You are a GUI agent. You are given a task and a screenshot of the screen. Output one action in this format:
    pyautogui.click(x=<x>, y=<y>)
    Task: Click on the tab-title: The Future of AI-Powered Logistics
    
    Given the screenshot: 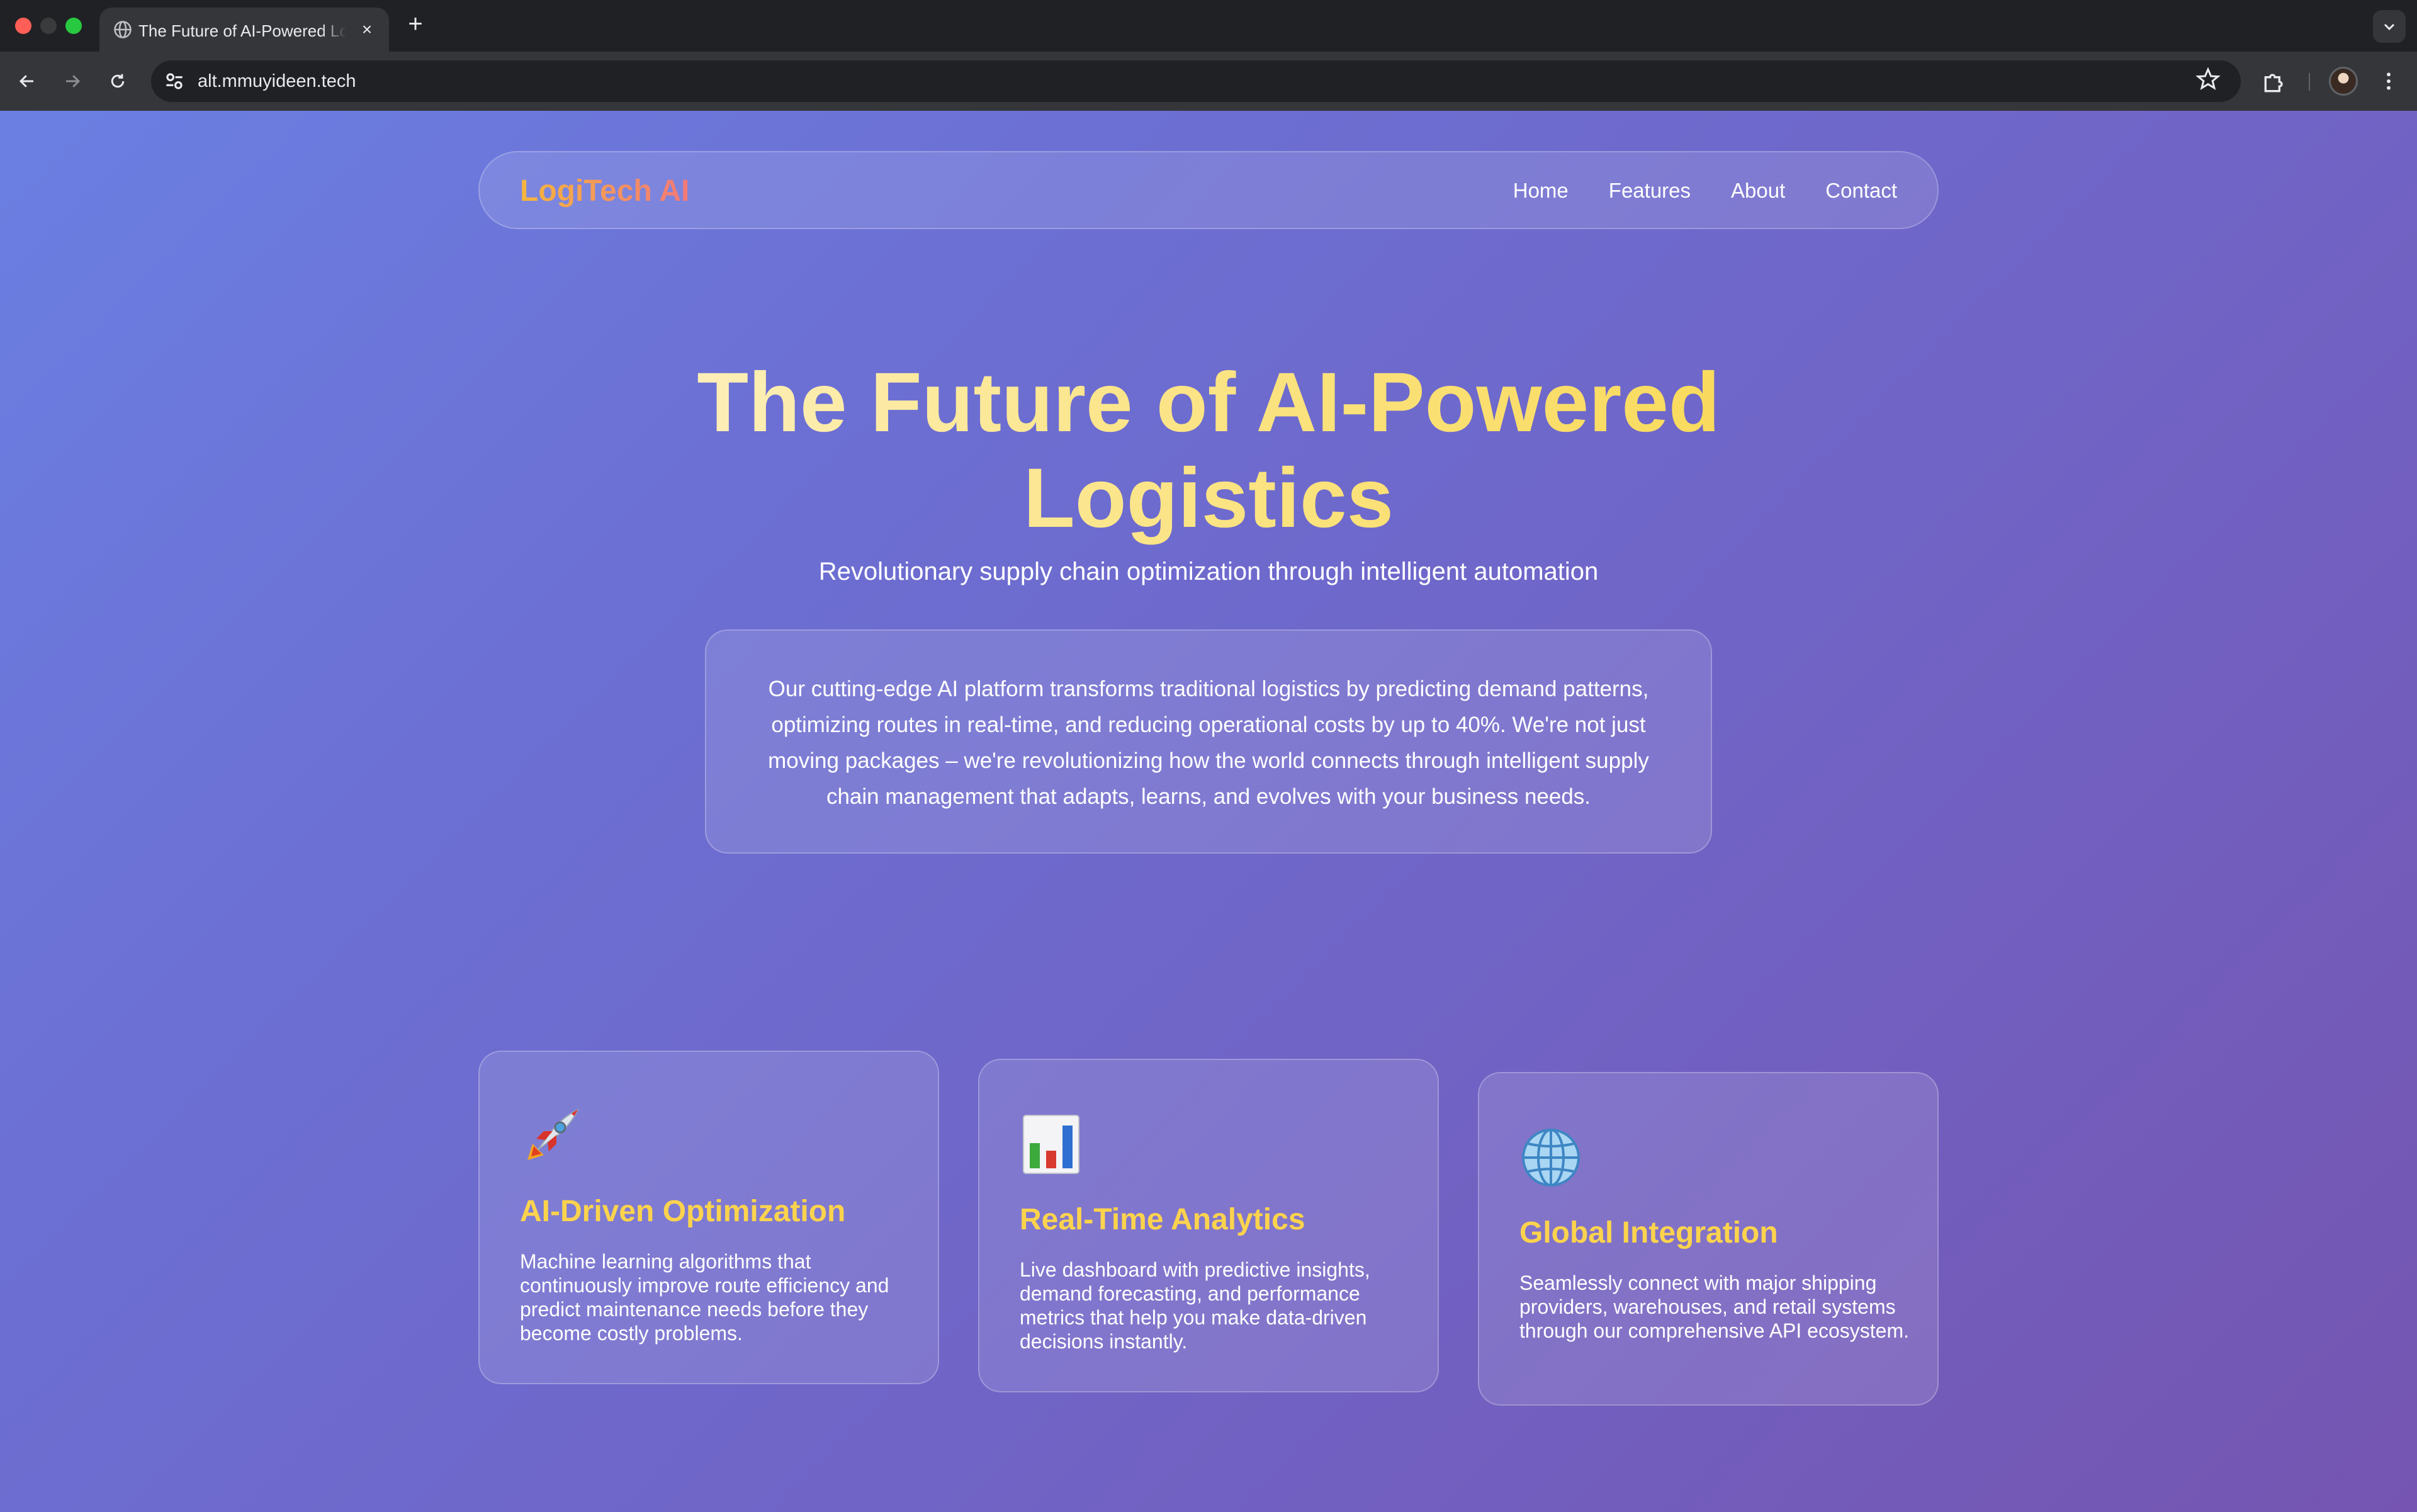 What is the action you would take?
    pyautogui.click(x=242, y=30)
    